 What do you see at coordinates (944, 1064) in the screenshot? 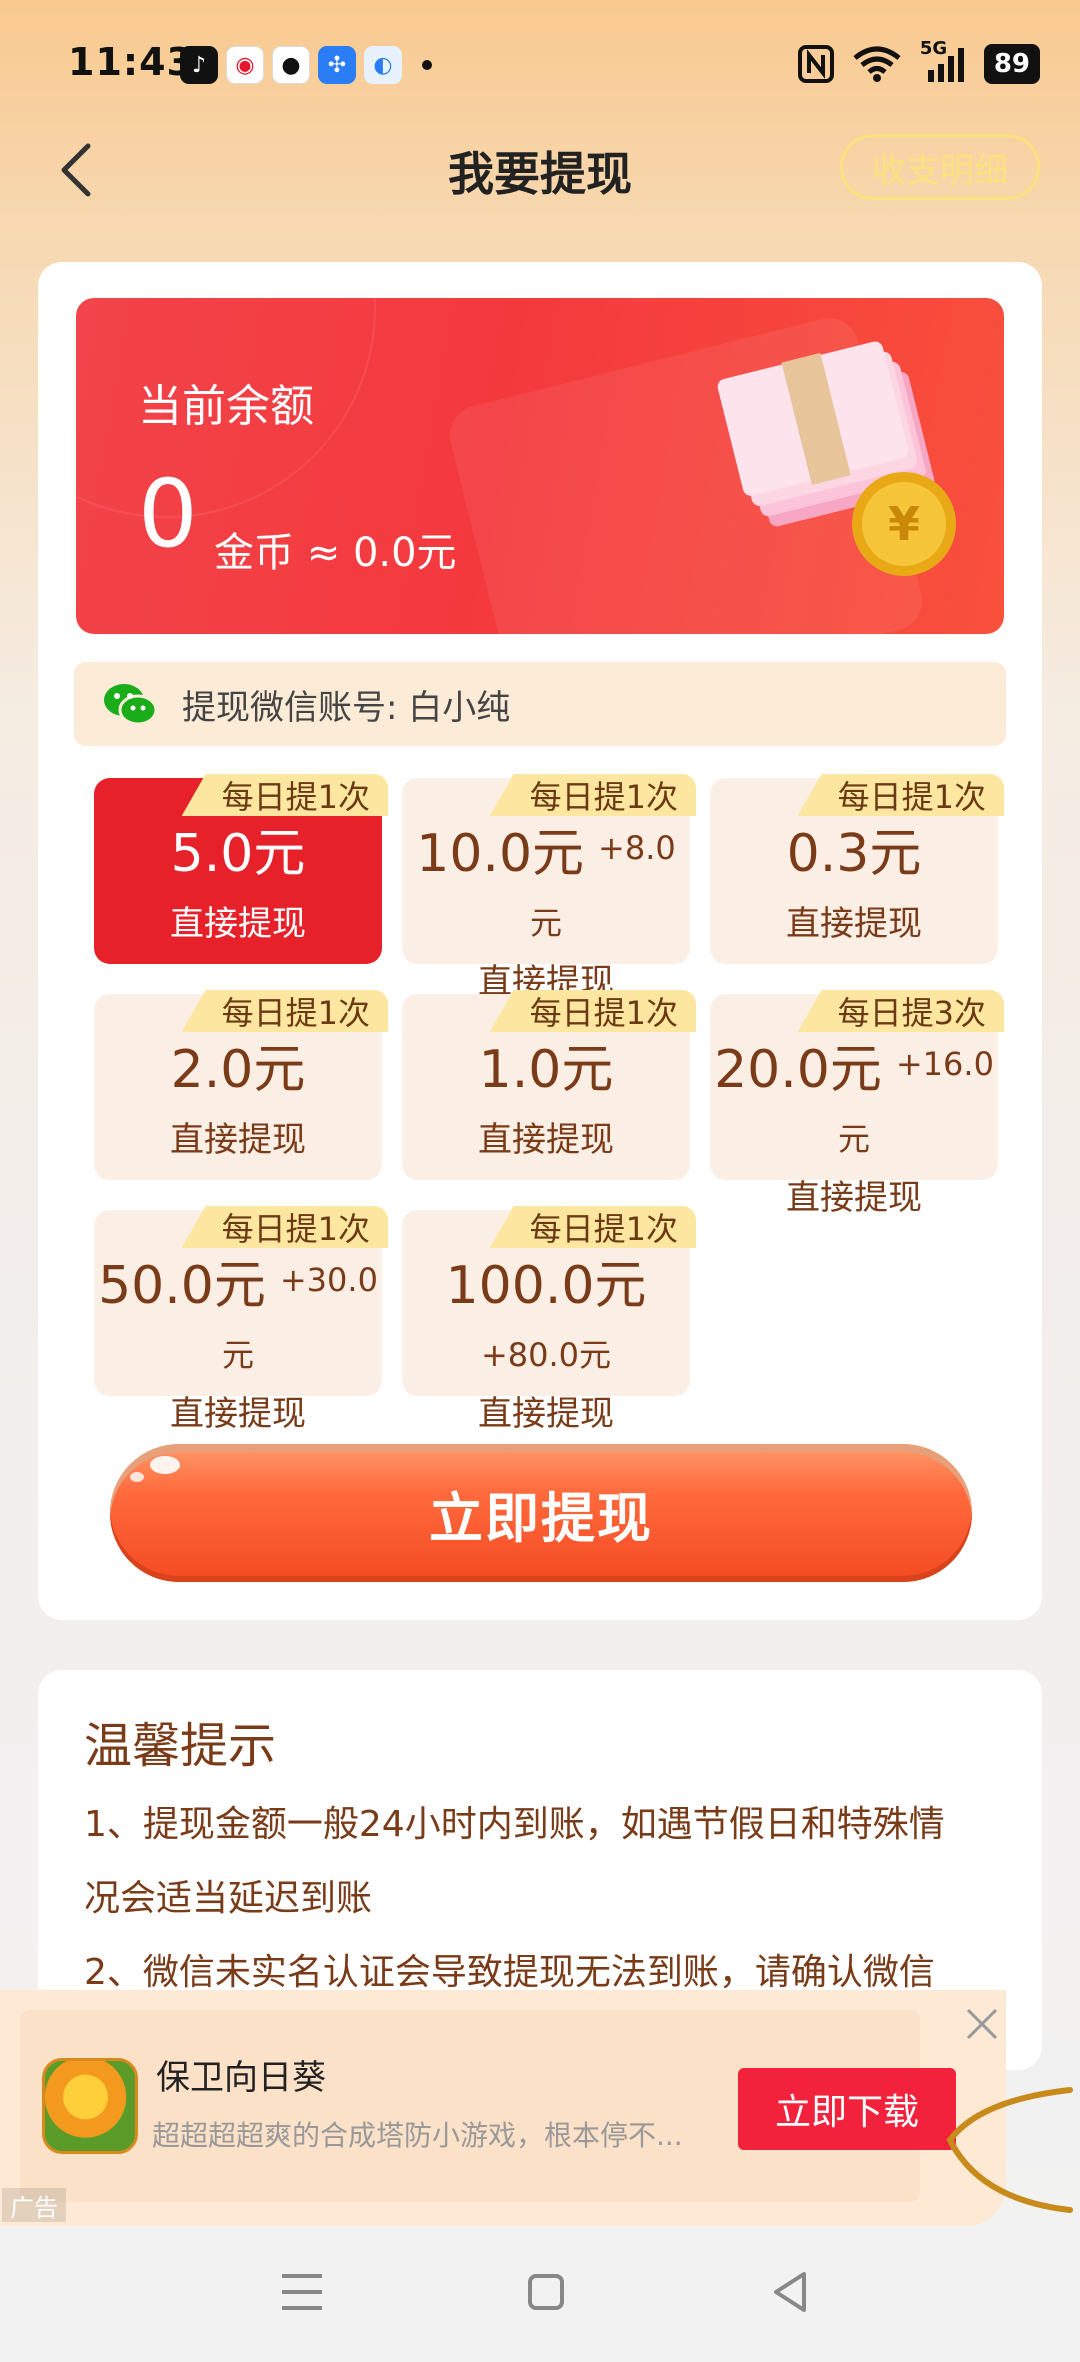
I see `option-bonus: +16.0` at bounding box center [944, 1064].